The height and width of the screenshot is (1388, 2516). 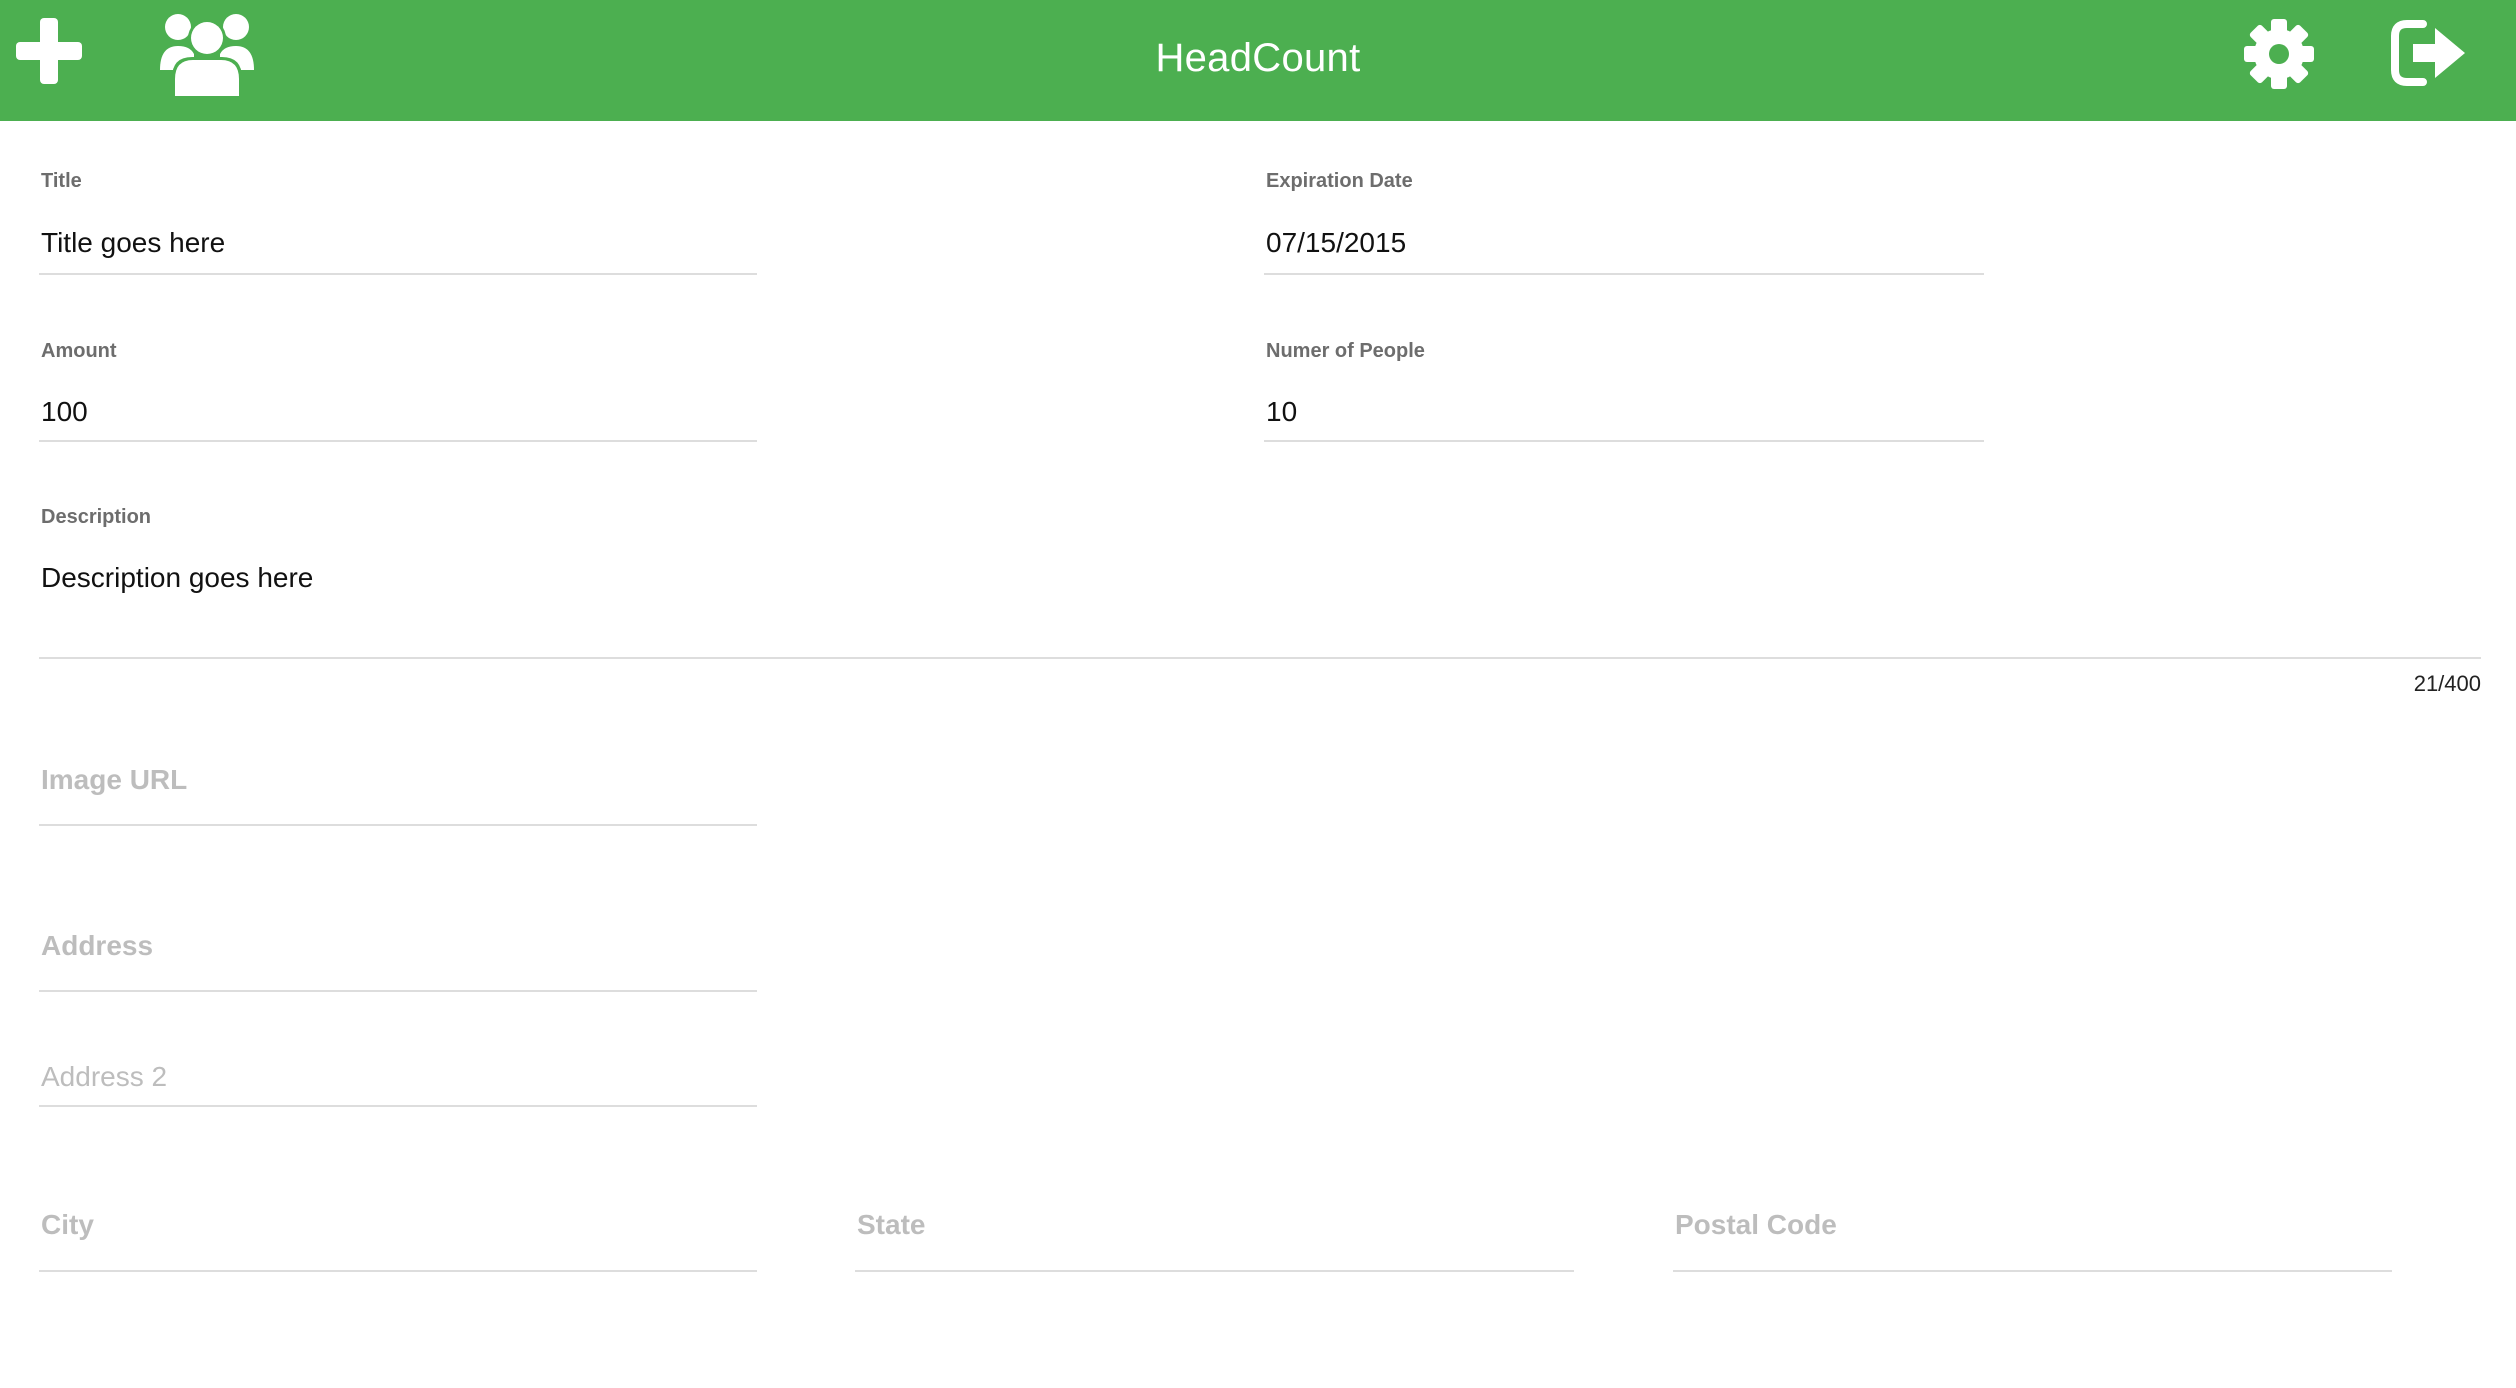 What do you see at coordinates (64, 412) in the screenshot?
I see `amount-input: 100` at bounding box center [64, 412].